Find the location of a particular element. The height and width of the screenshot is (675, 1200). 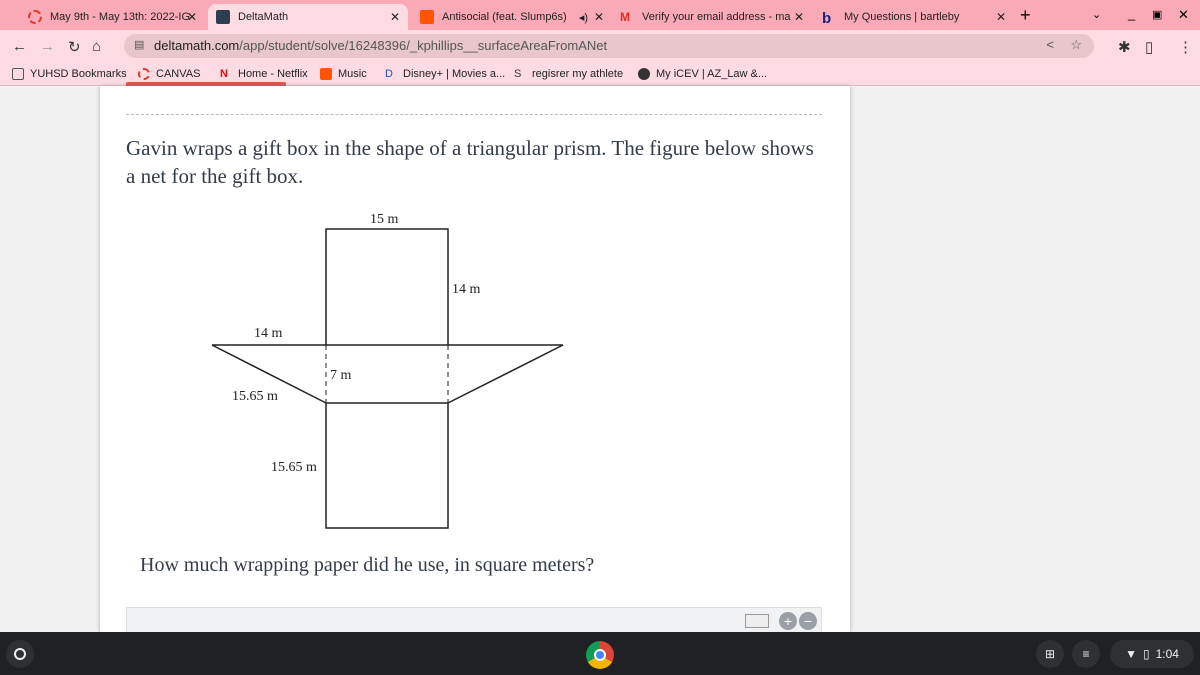

bookmark-star-icon: ☆ is located at coordinates (1076, 45).